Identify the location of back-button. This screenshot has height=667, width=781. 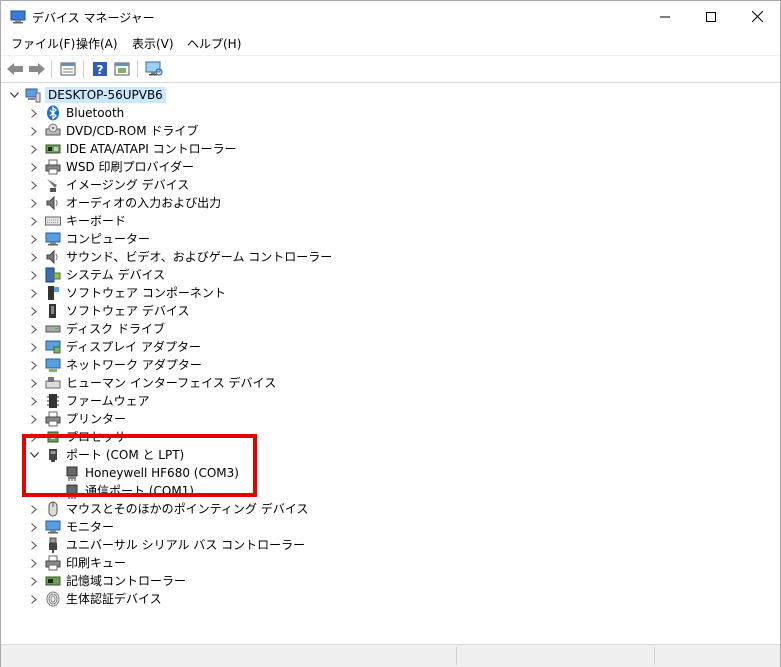
(15, 69).